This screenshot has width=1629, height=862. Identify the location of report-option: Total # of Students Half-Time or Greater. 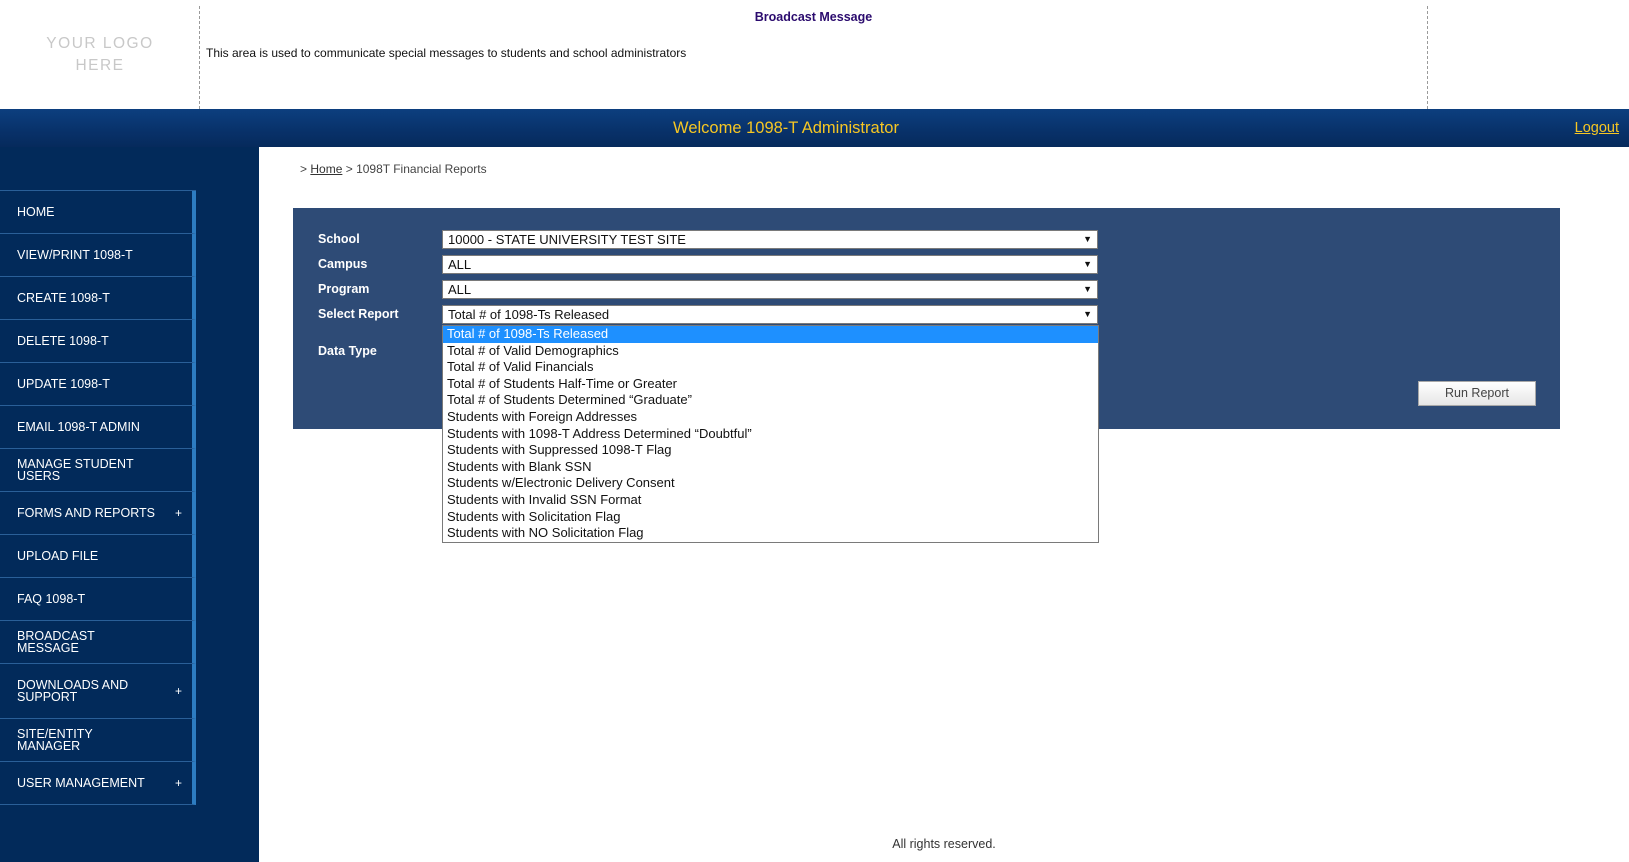
(770, 384).